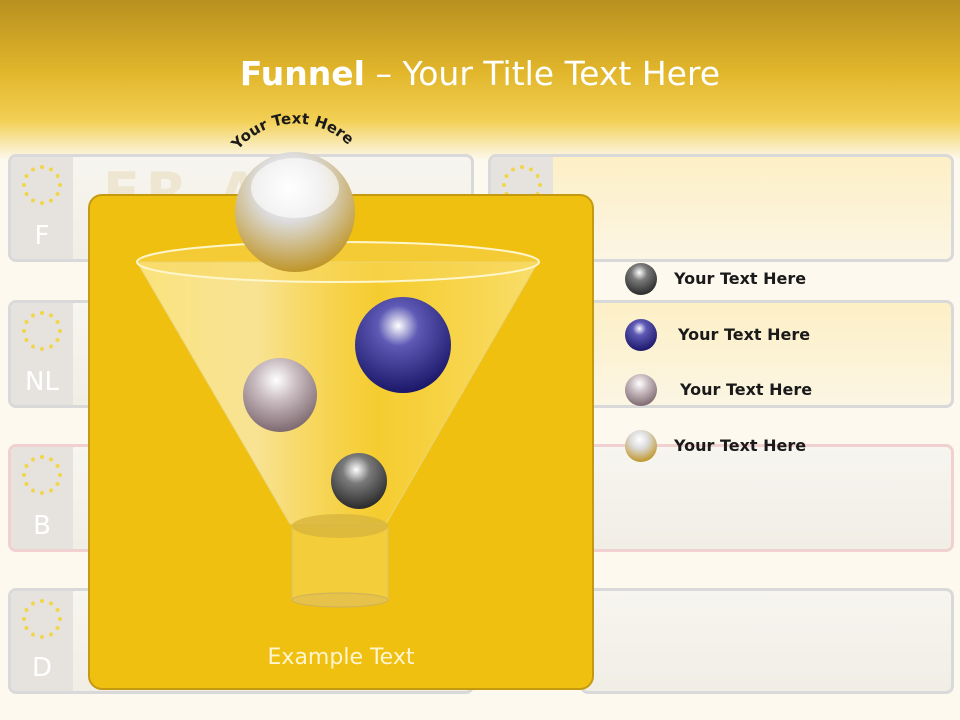 This screenshot has width=960, height=720. Describe the element at coordinates (340, 526) in the screenshot. I see `funnel-spout-top` at that location.